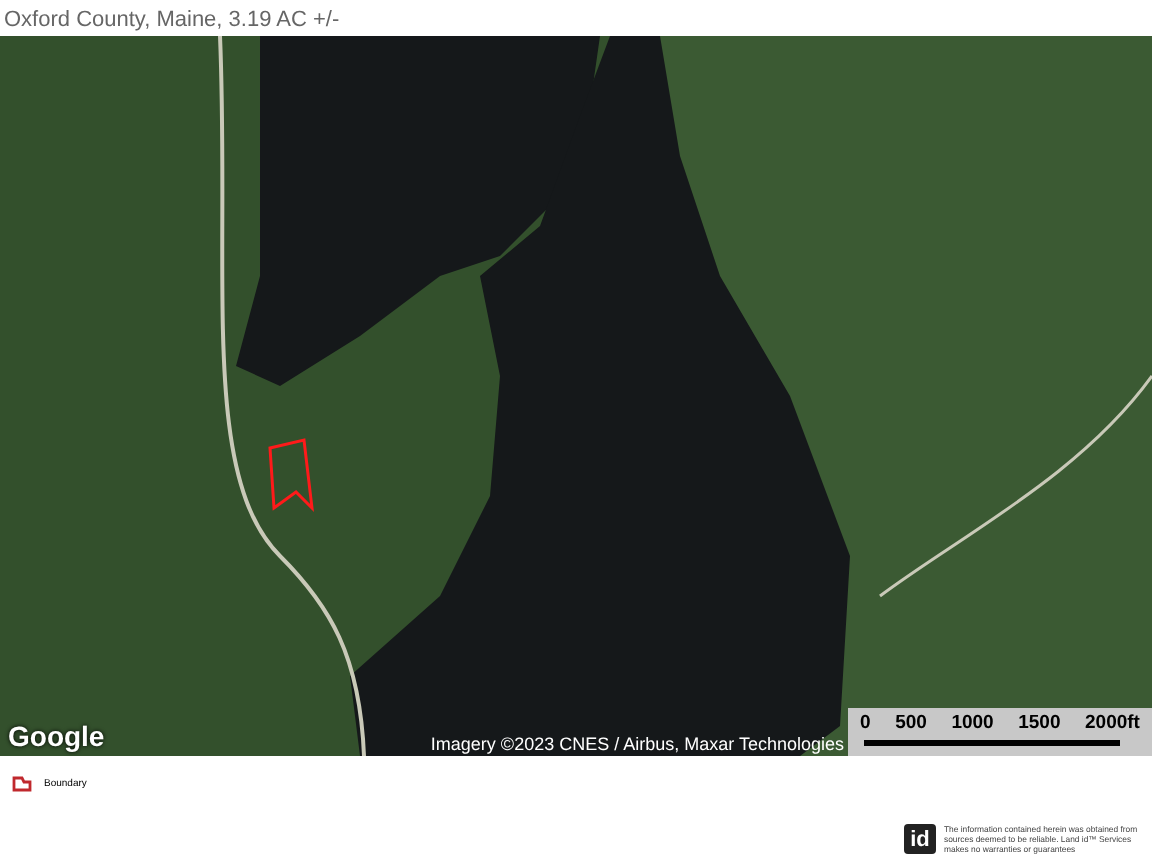  Describe the element at coordinates (56, 736) in the screenshot. I see `map-logo: Google` at that location.